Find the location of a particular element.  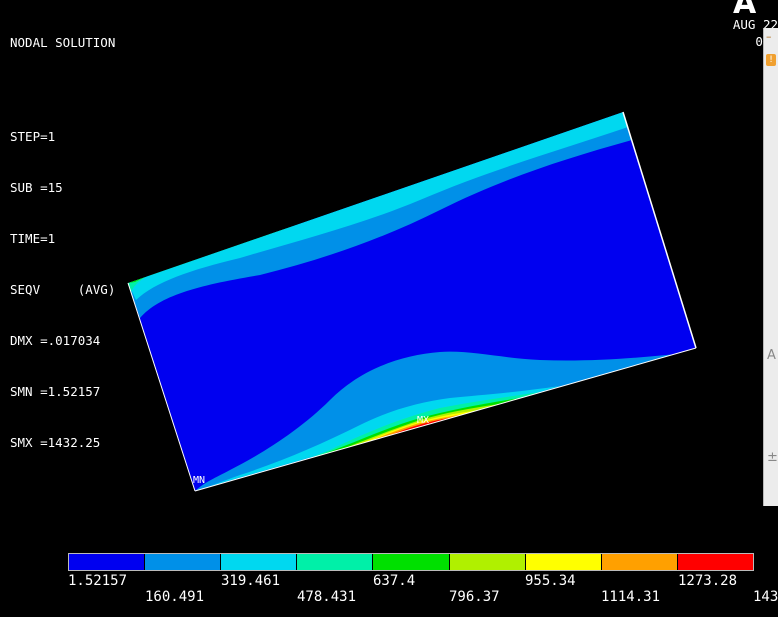

toolbar-icon: – is located at coordinates (769, 36).